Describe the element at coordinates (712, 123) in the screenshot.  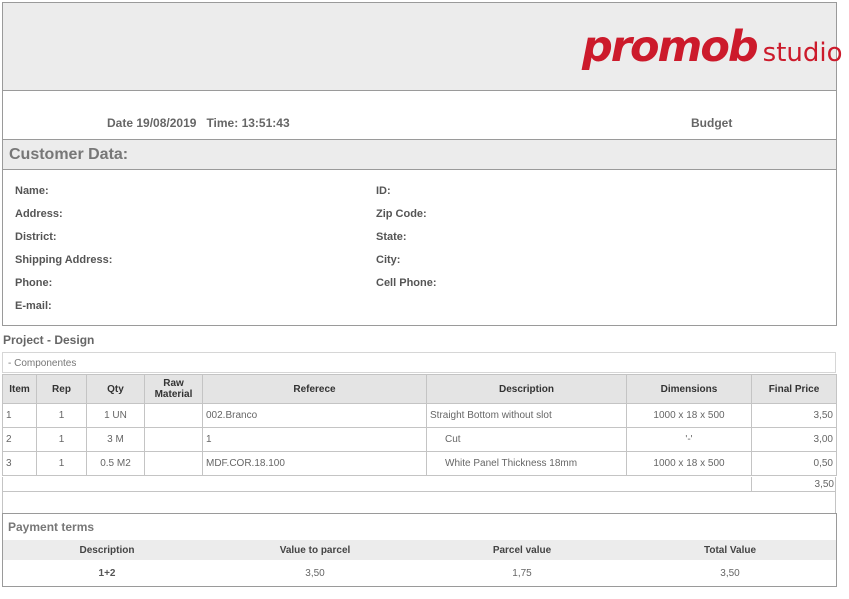
I see `document-type: Budget` at that location.